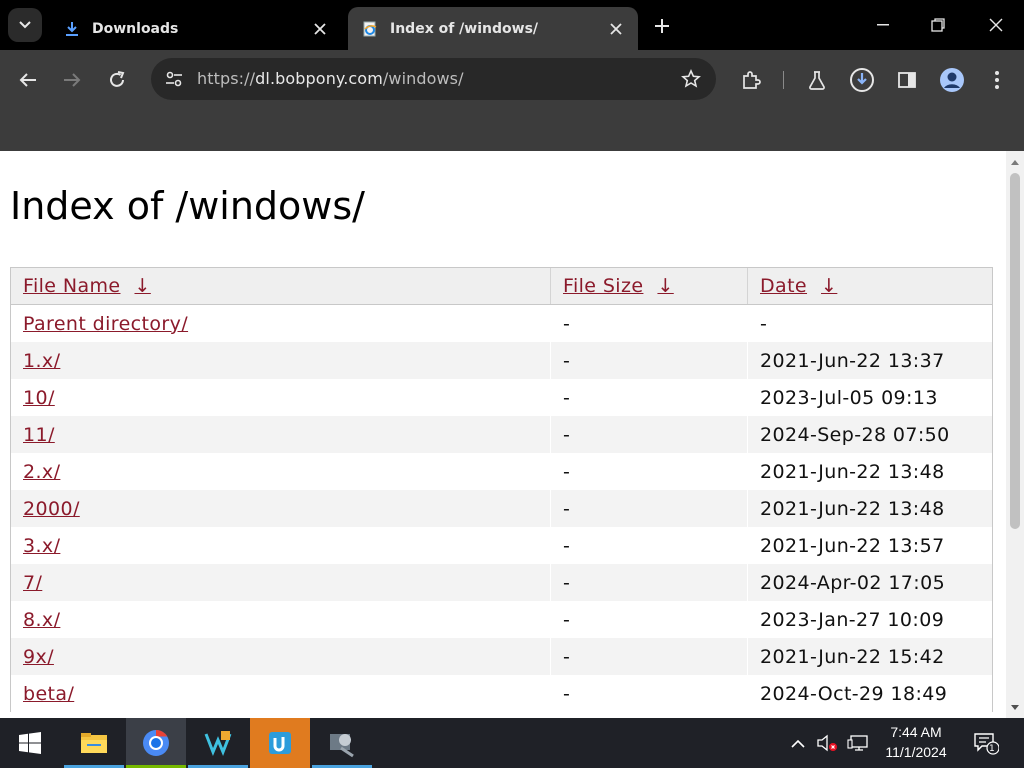  Describe the element at coordinates (218, 743) in the screenshot. I see `taskbar-visual-studio` at that location.